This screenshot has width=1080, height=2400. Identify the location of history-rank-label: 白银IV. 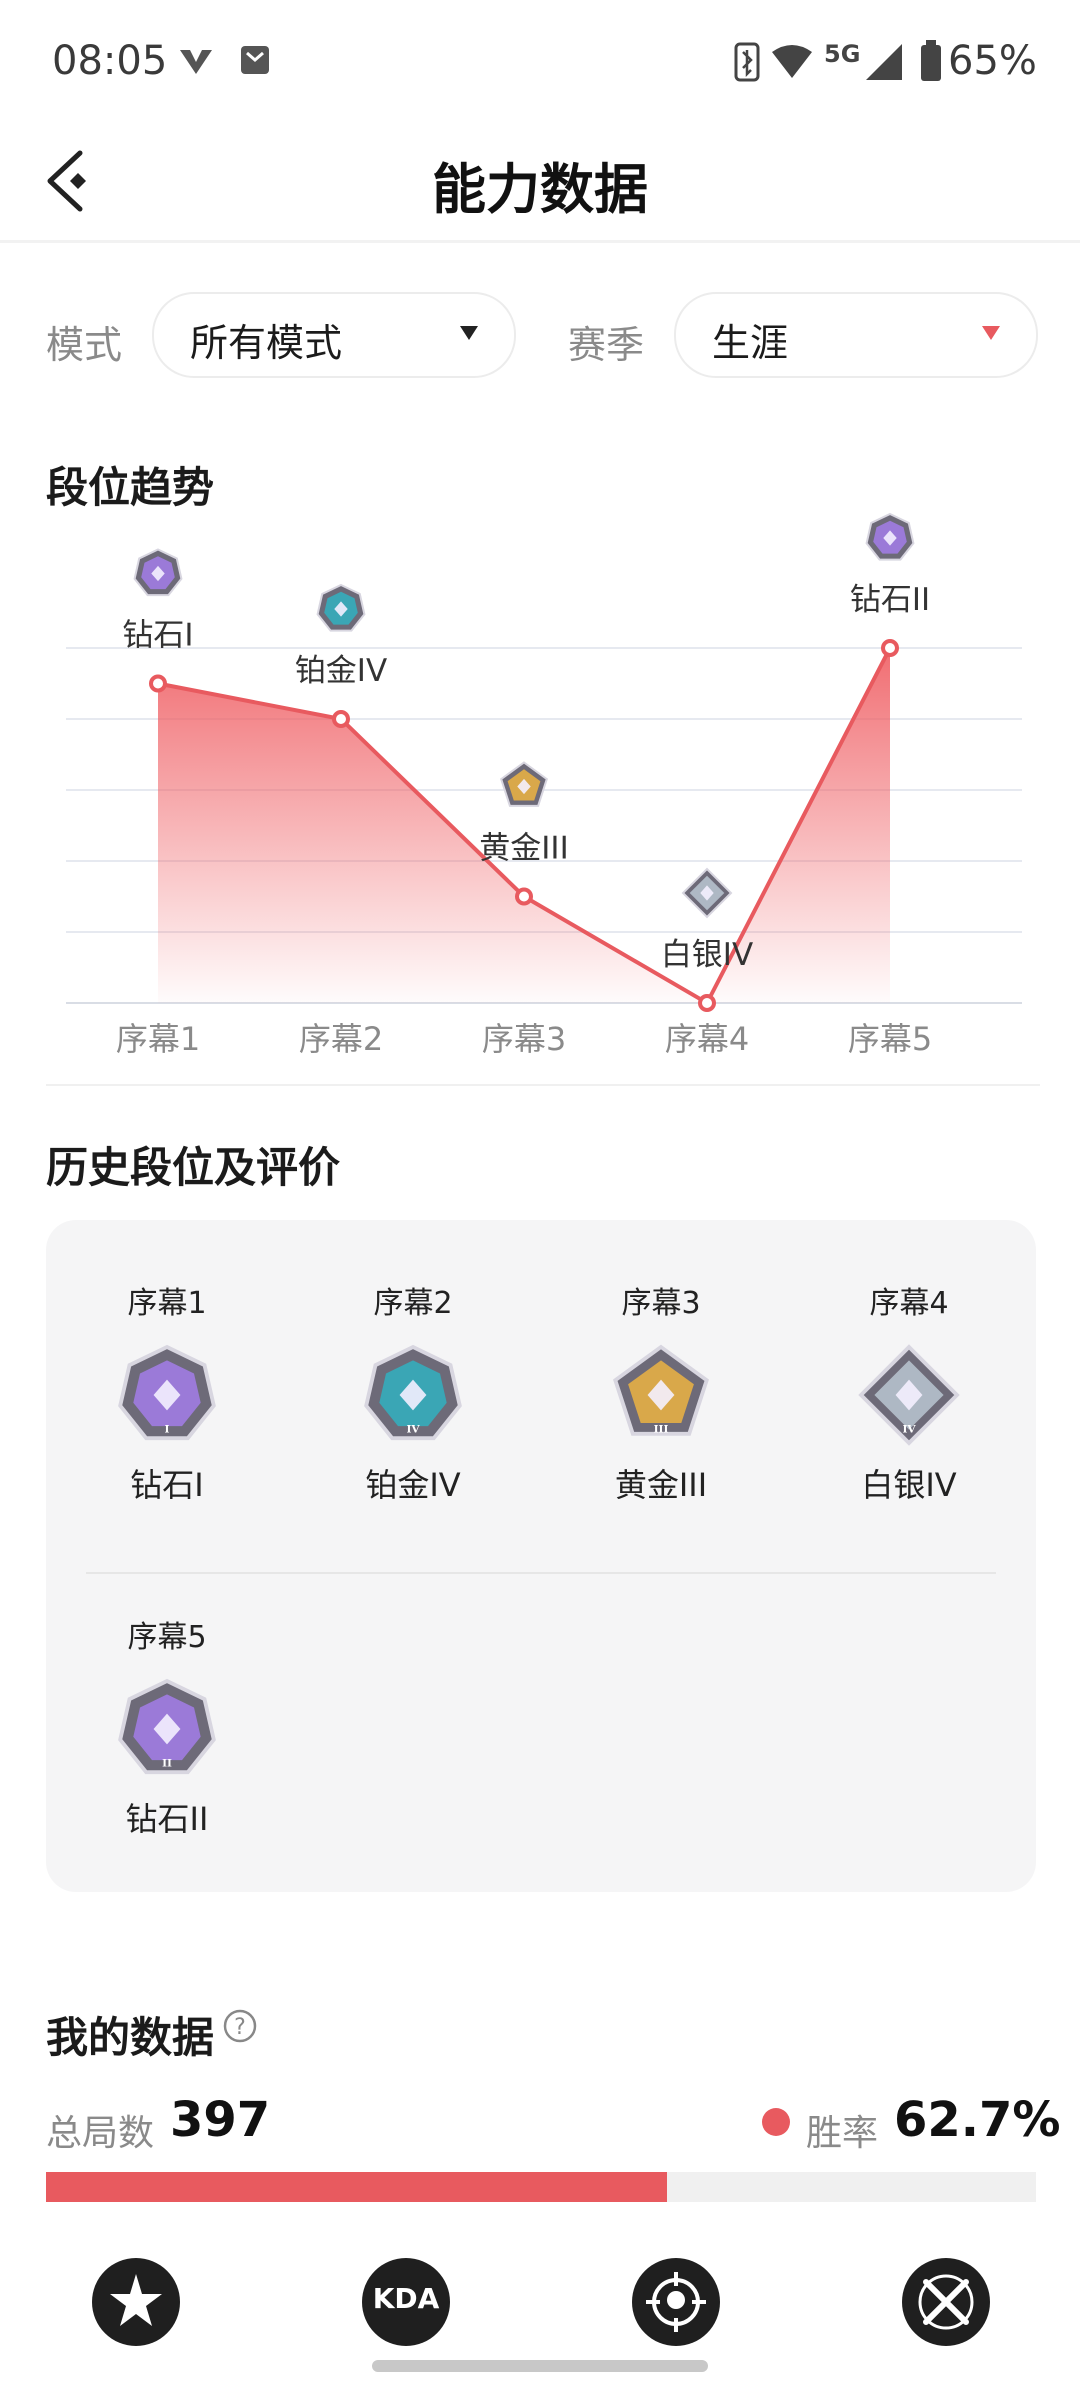
(909, 1485).